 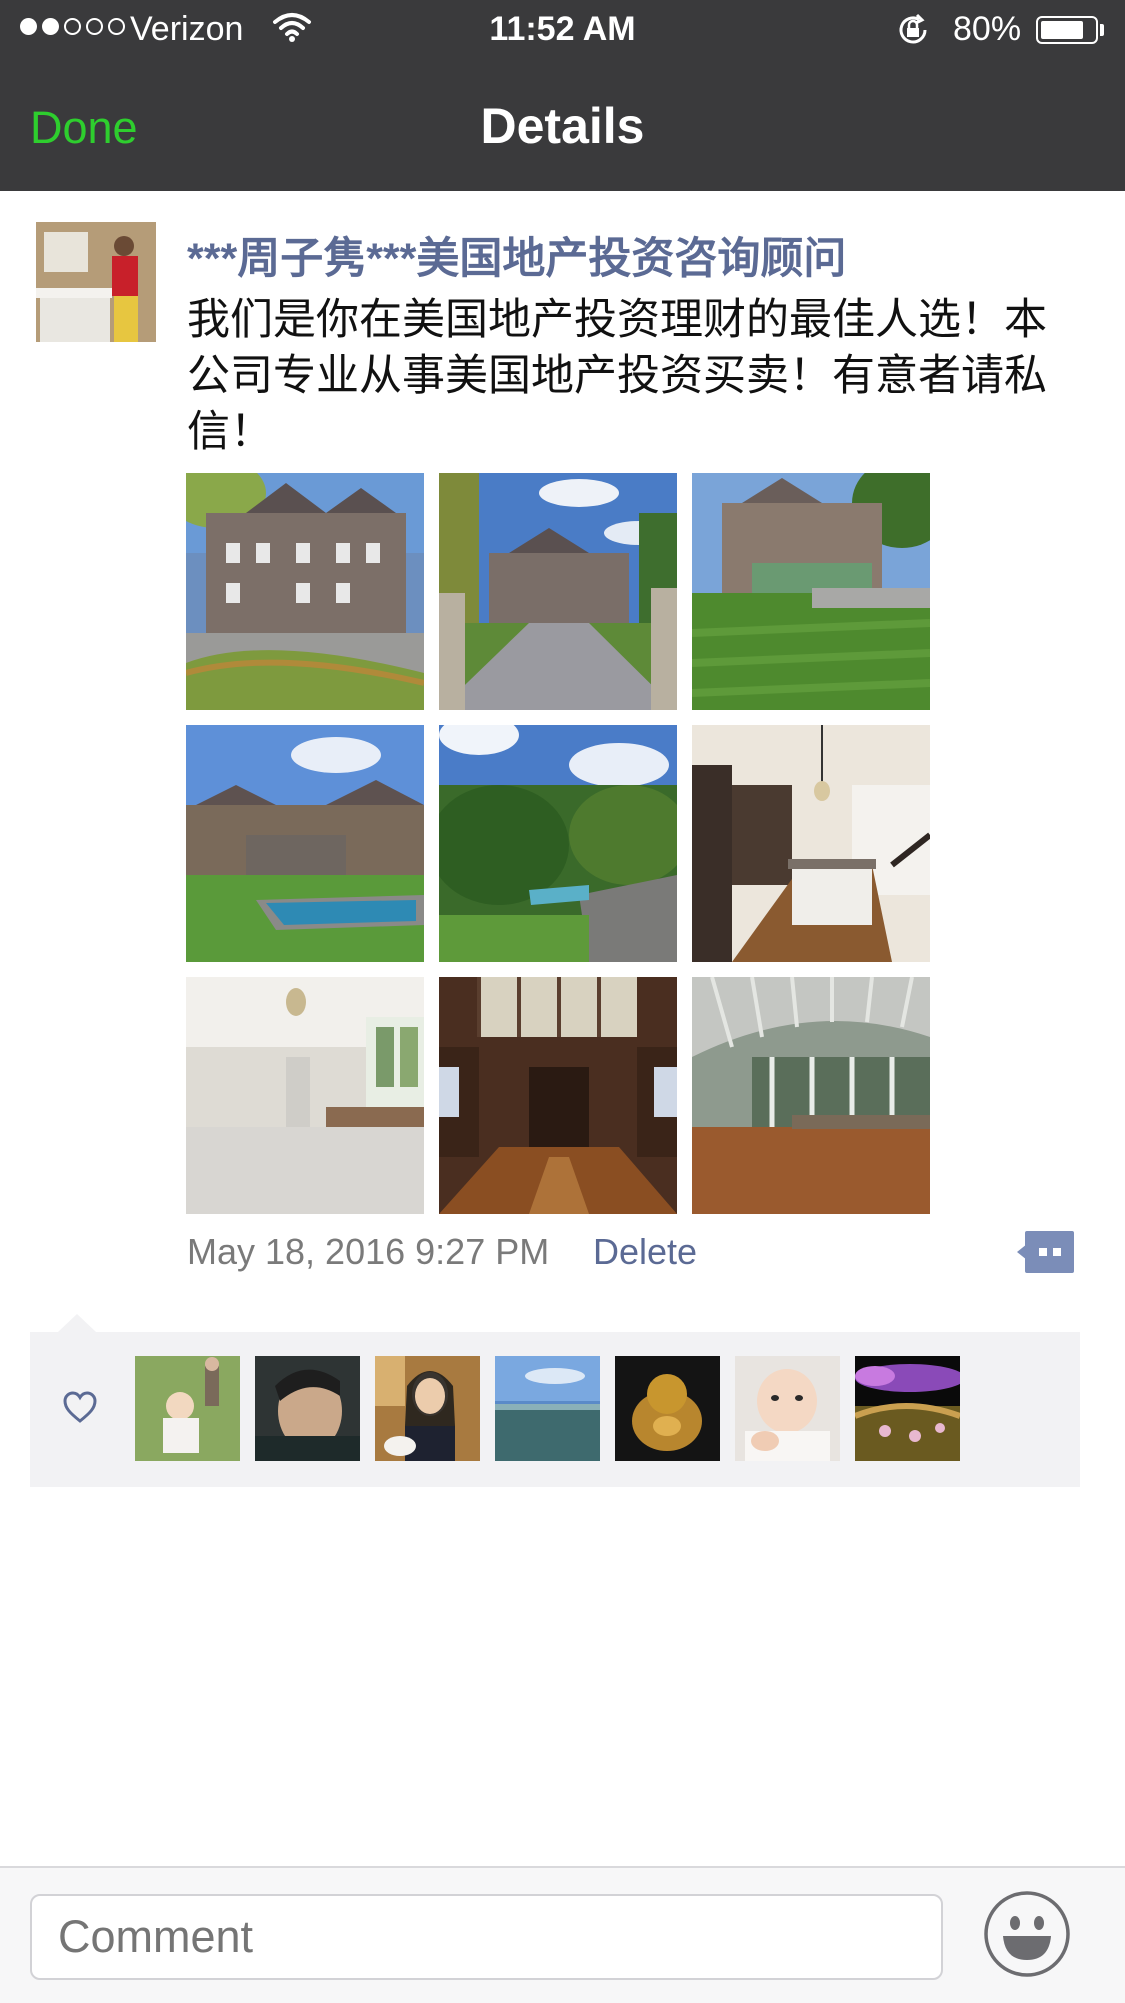 I want to click on likes-panel, so click(x=555, y=1409).